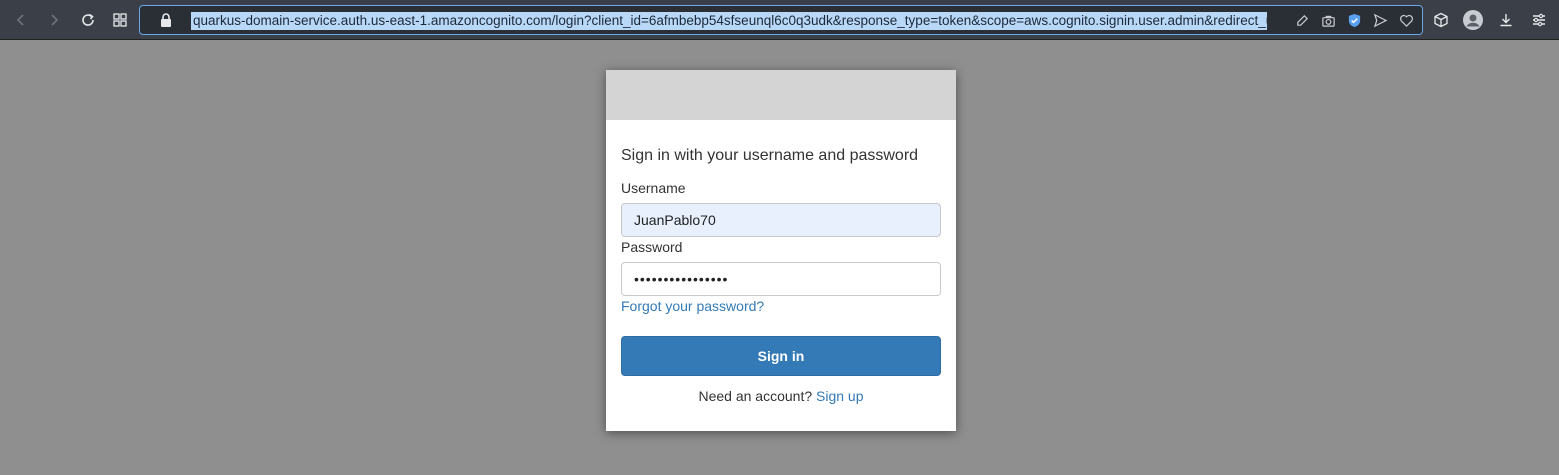 This screenshot has width=1559, height=475. What do you see at coordinates (781, 279) in the screenshot?
I see `password-field` at bounding box center [781, 279].